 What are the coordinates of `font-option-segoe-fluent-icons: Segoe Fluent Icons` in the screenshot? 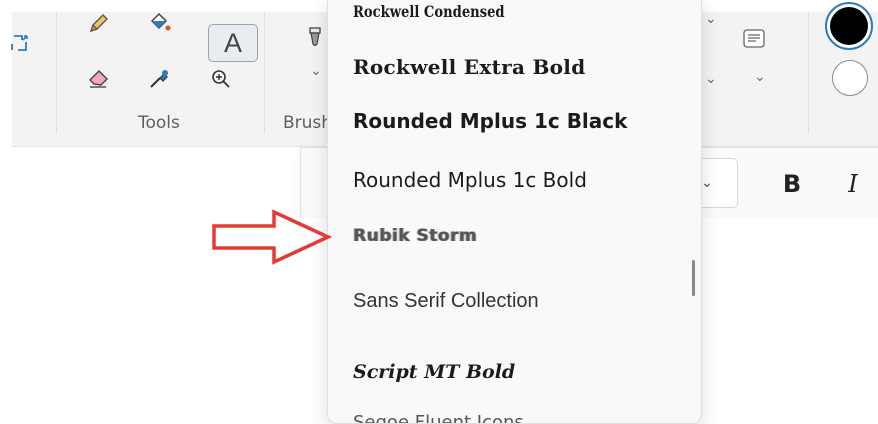 It's located at (438, 417).